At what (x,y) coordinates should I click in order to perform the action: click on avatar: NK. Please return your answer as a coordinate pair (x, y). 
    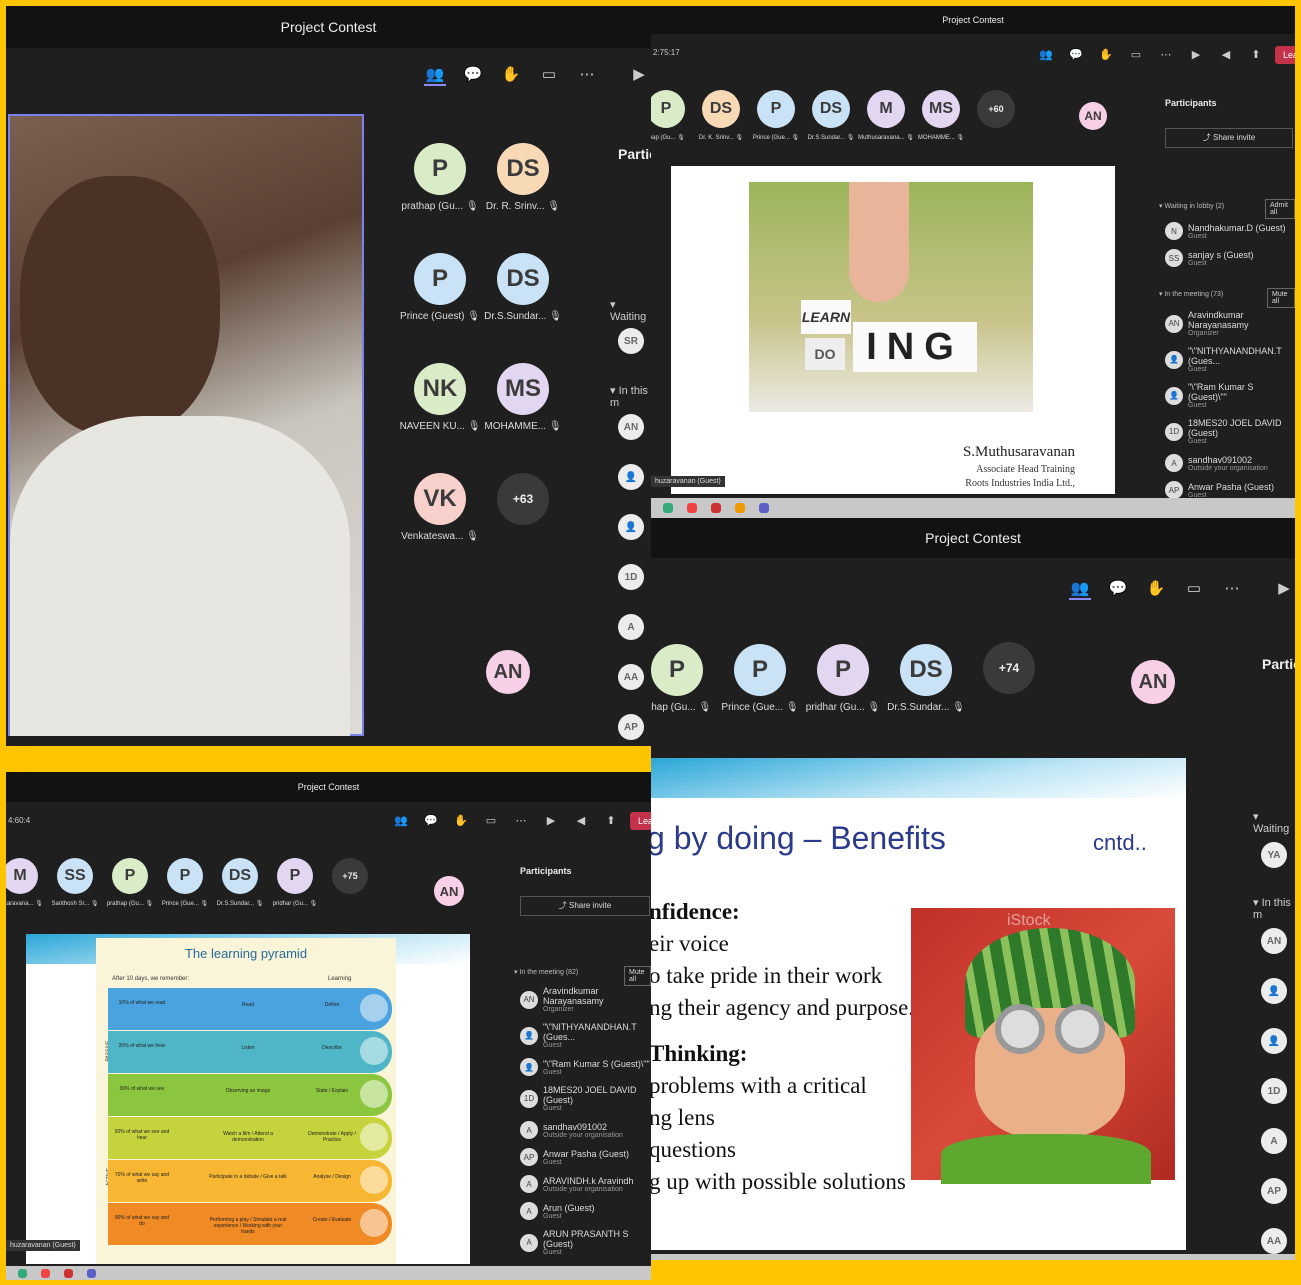
    Looking at the image, I should click on (440, 389).